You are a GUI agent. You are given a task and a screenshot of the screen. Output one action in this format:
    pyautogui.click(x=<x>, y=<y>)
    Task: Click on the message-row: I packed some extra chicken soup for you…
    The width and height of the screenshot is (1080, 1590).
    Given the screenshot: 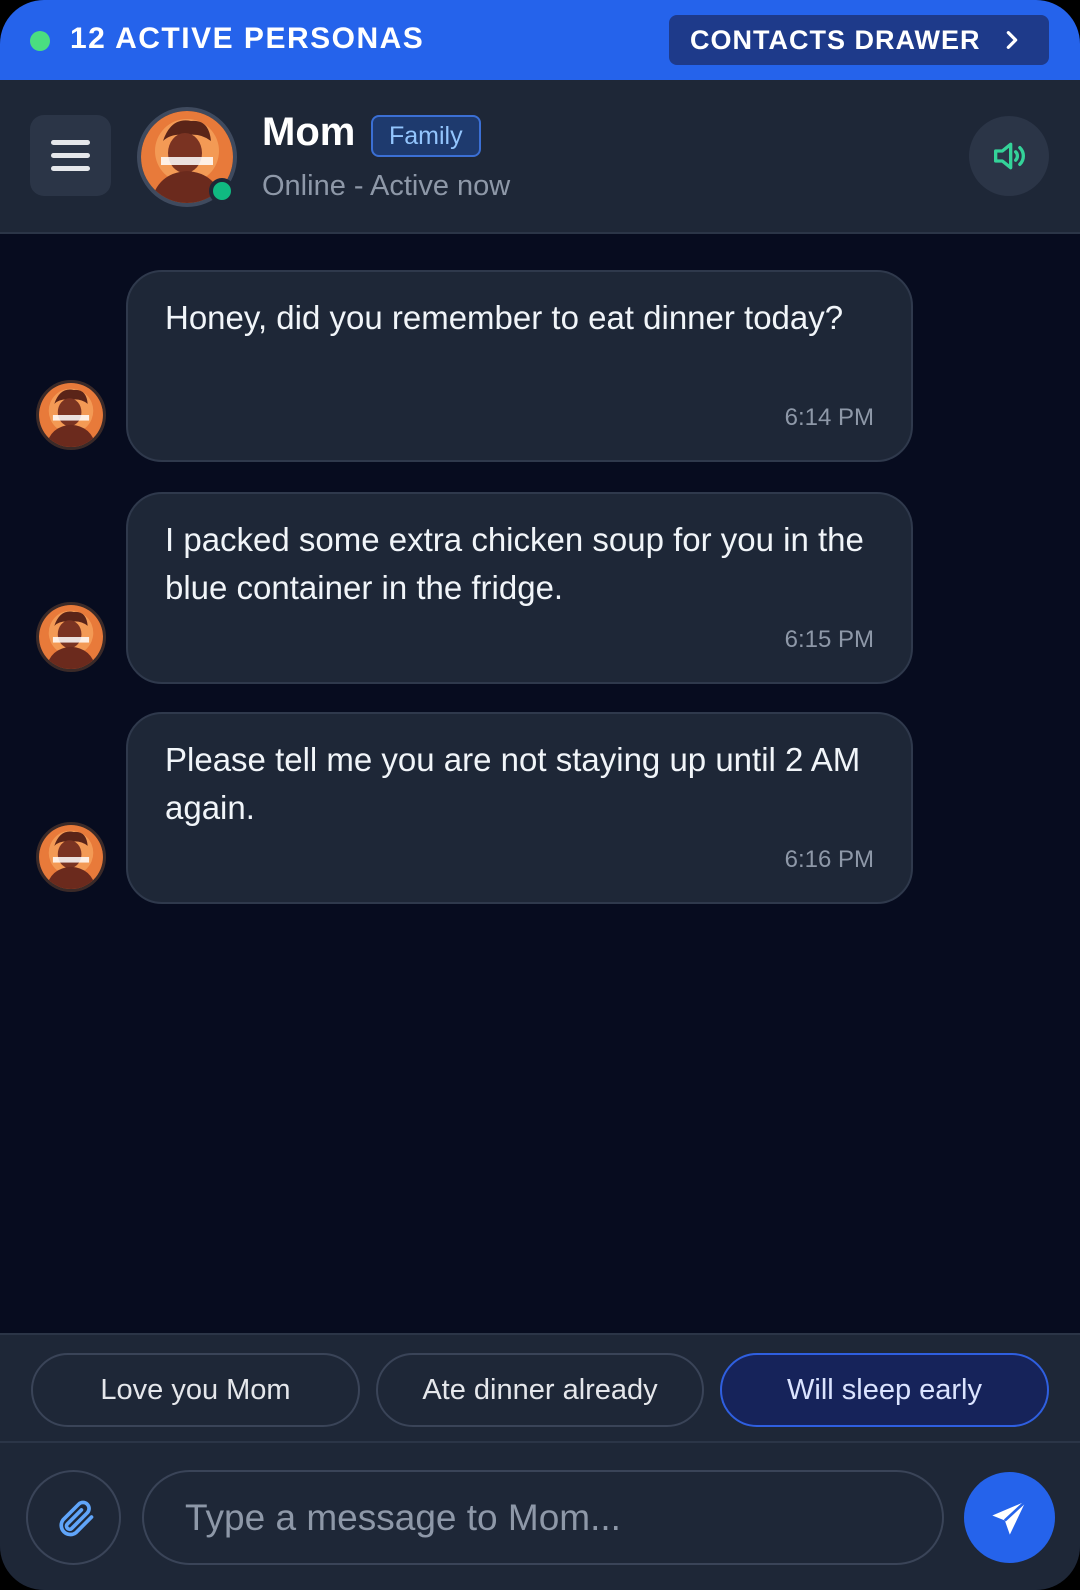 What is the action you would take?
    pyautogui.click(x=540, y=588)
    